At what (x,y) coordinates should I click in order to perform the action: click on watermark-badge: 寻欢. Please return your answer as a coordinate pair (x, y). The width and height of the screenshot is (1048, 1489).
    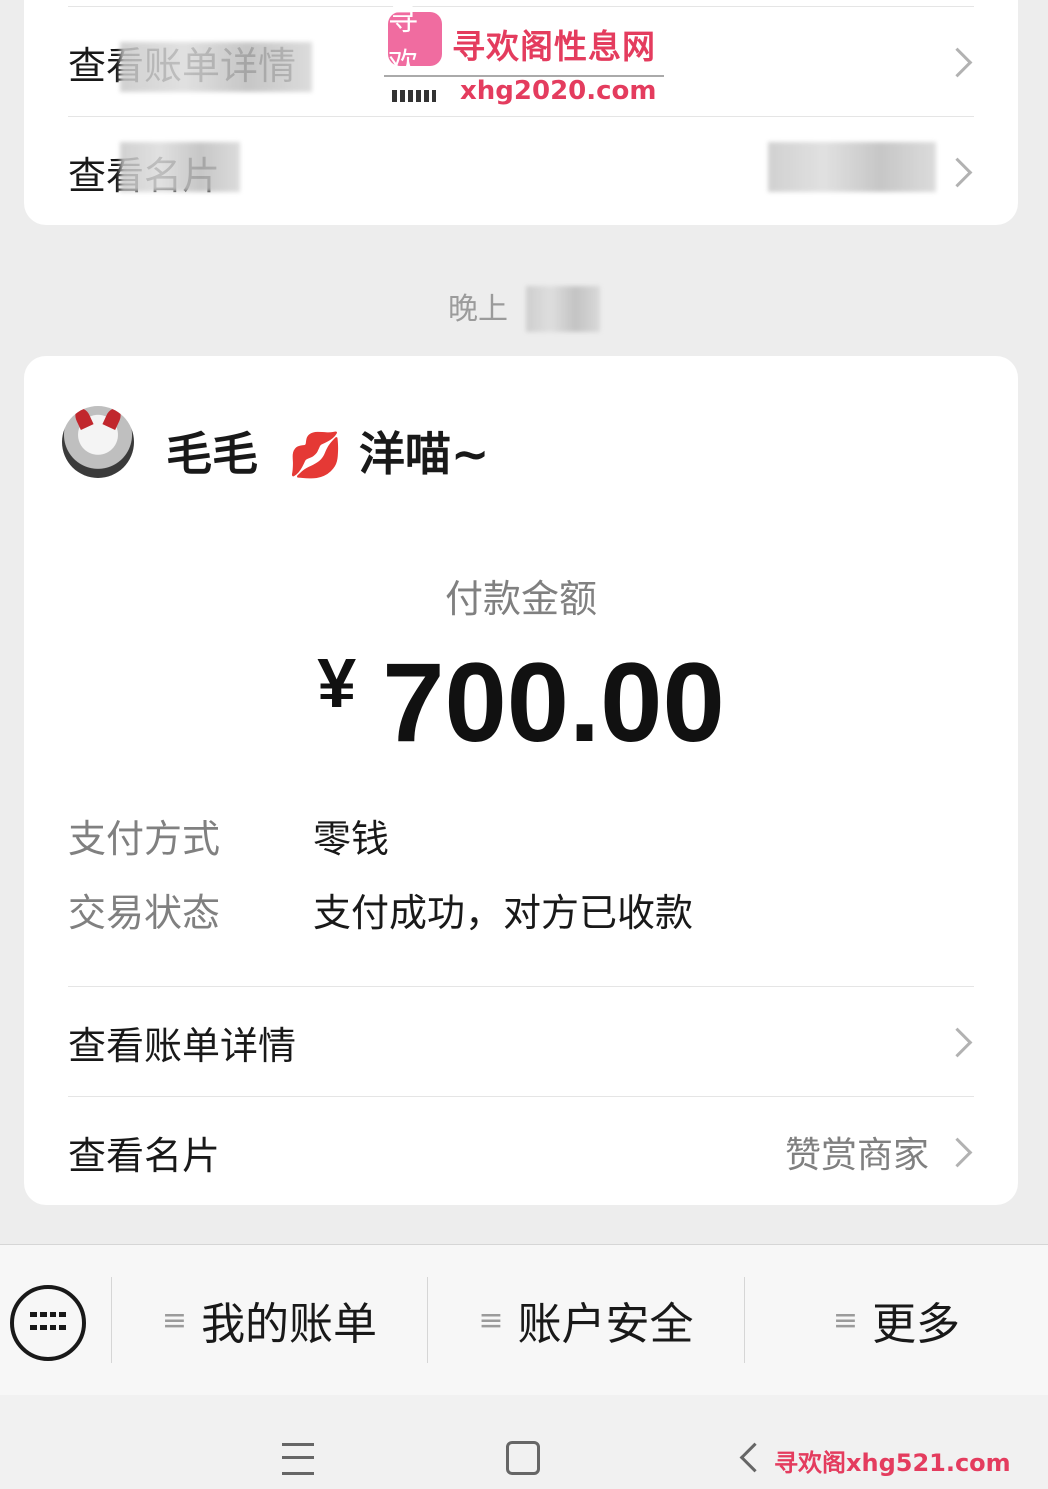
    Looking at the image, I should click on (415, 42).